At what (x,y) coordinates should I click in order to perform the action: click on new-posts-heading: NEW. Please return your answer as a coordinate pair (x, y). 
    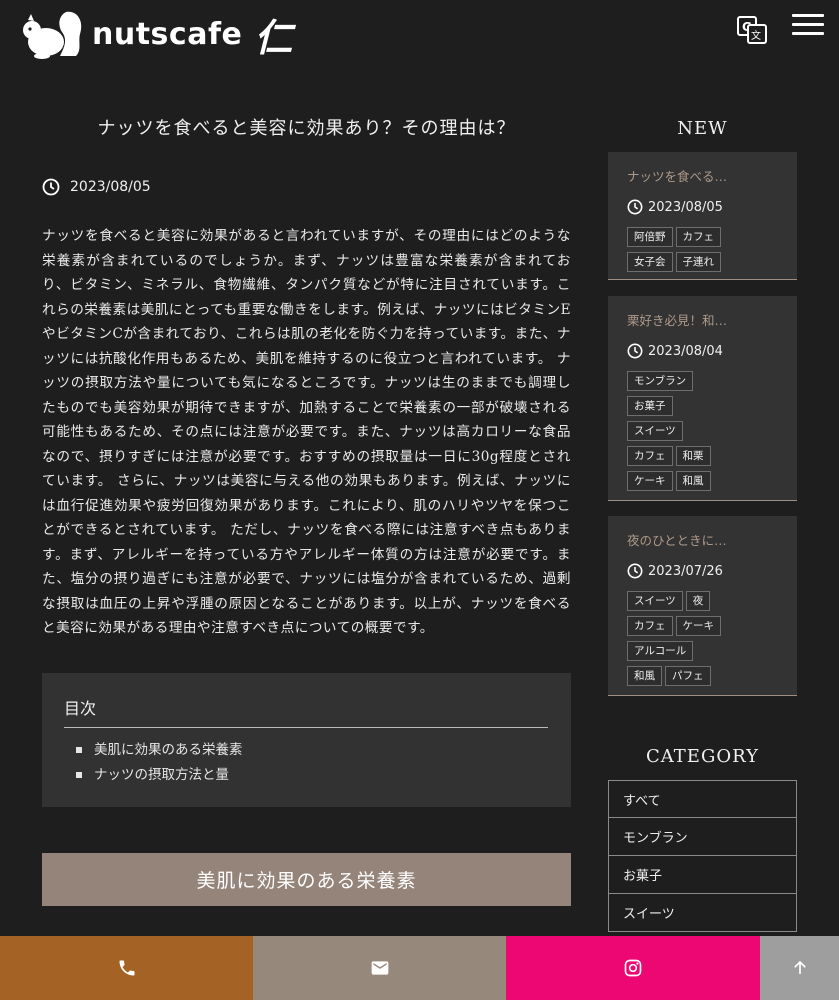
    Looking at the image, I should click on (702, 128).